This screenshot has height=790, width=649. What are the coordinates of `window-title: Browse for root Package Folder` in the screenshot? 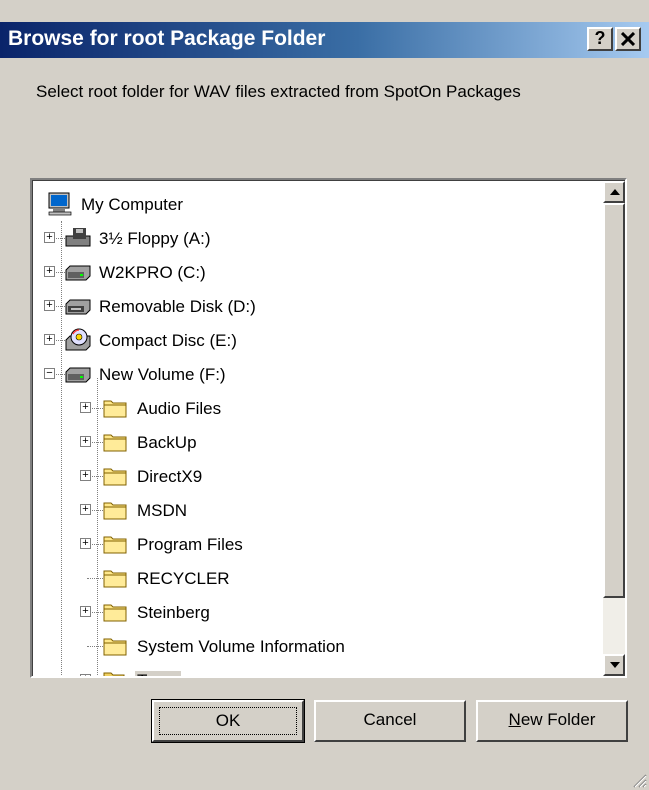 It's located at (167, 38).